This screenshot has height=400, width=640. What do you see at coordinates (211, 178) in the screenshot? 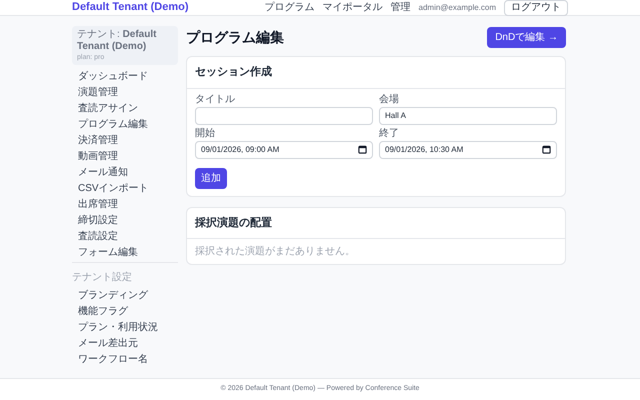
I see `add-button: 追加` at bounding box center [211, 178].